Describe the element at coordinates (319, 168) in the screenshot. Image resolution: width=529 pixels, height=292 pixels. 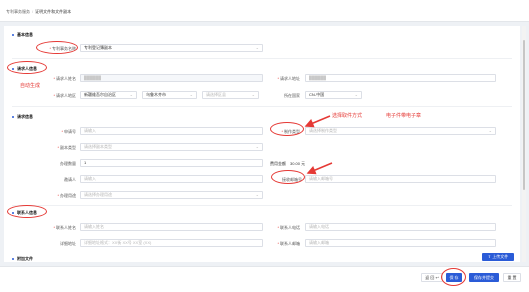
I see `annotation-arrow-email` at that location.